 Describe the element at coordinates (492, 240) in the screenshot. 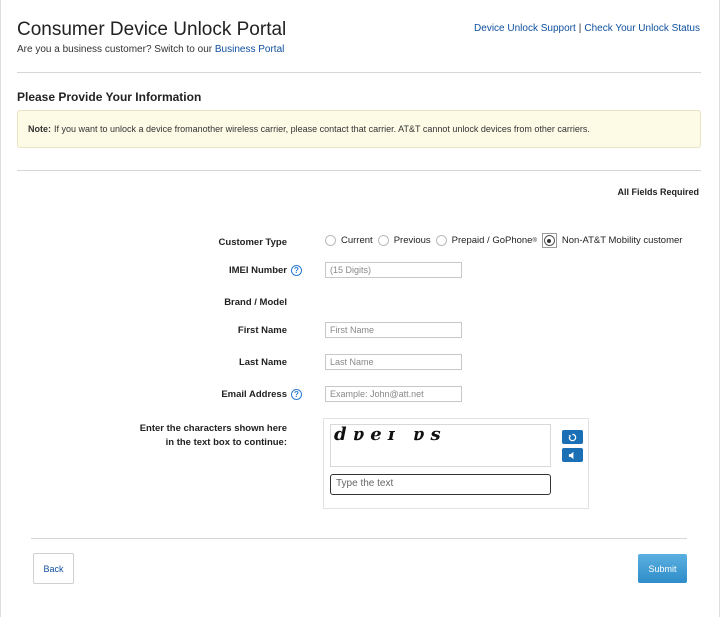

I see `radio-label-prepaid: Prepaid / GoPhone` at that location.